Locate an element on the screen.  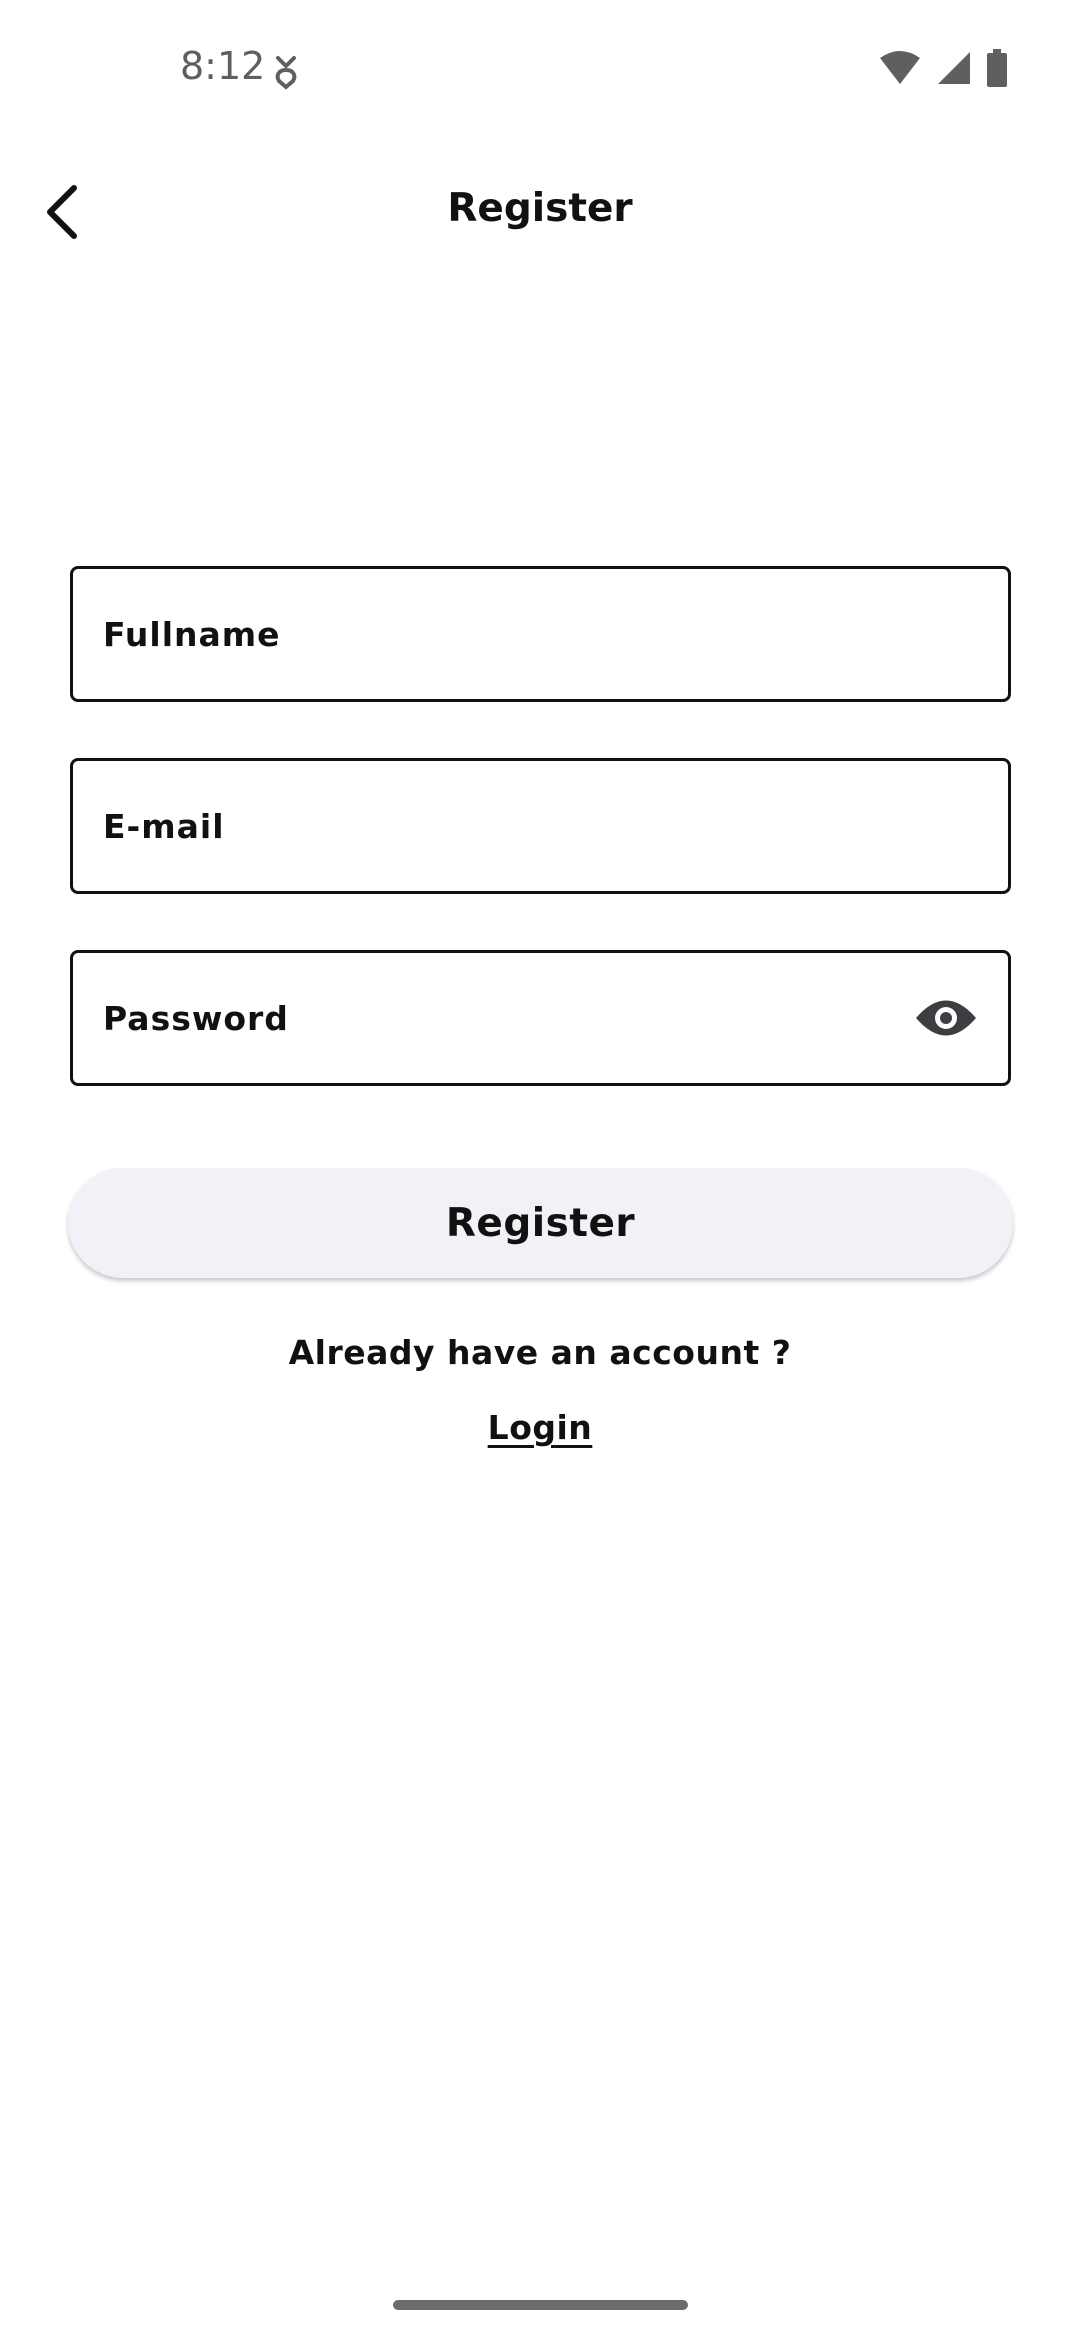
email-input is located at coordinates (540, 826).